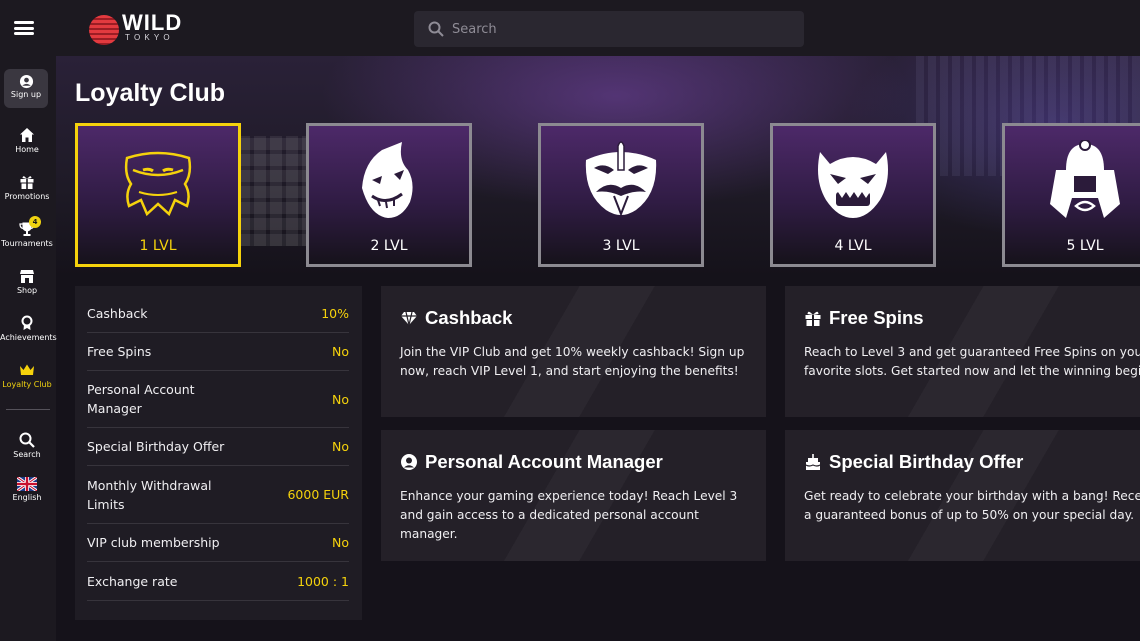 This screenshot has height=641, width=1140. What do you see at coordinates (389, 246) in the screenshot?
I see `level-label: 2 LVL` at bounding box center [389, 246].